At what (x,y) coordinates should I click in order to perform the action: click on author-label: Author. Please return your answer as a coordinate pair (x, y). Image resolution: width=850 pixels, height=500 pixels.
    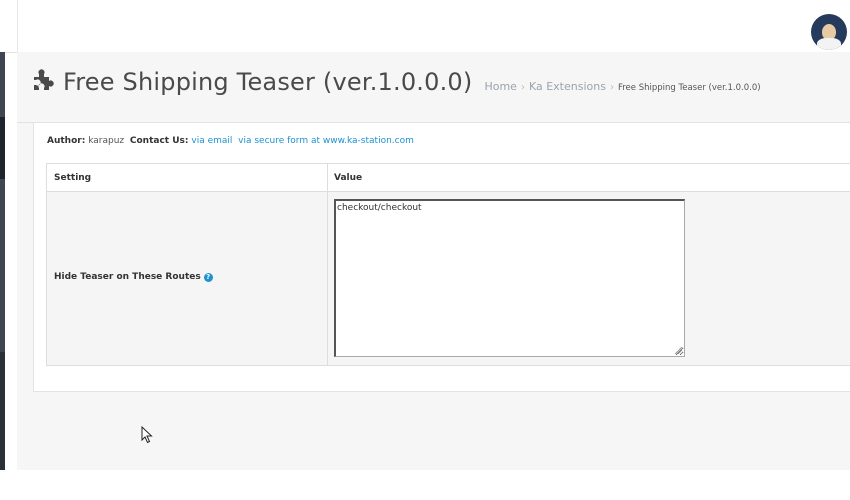
    Looking at the image, I should click on (64, 141).